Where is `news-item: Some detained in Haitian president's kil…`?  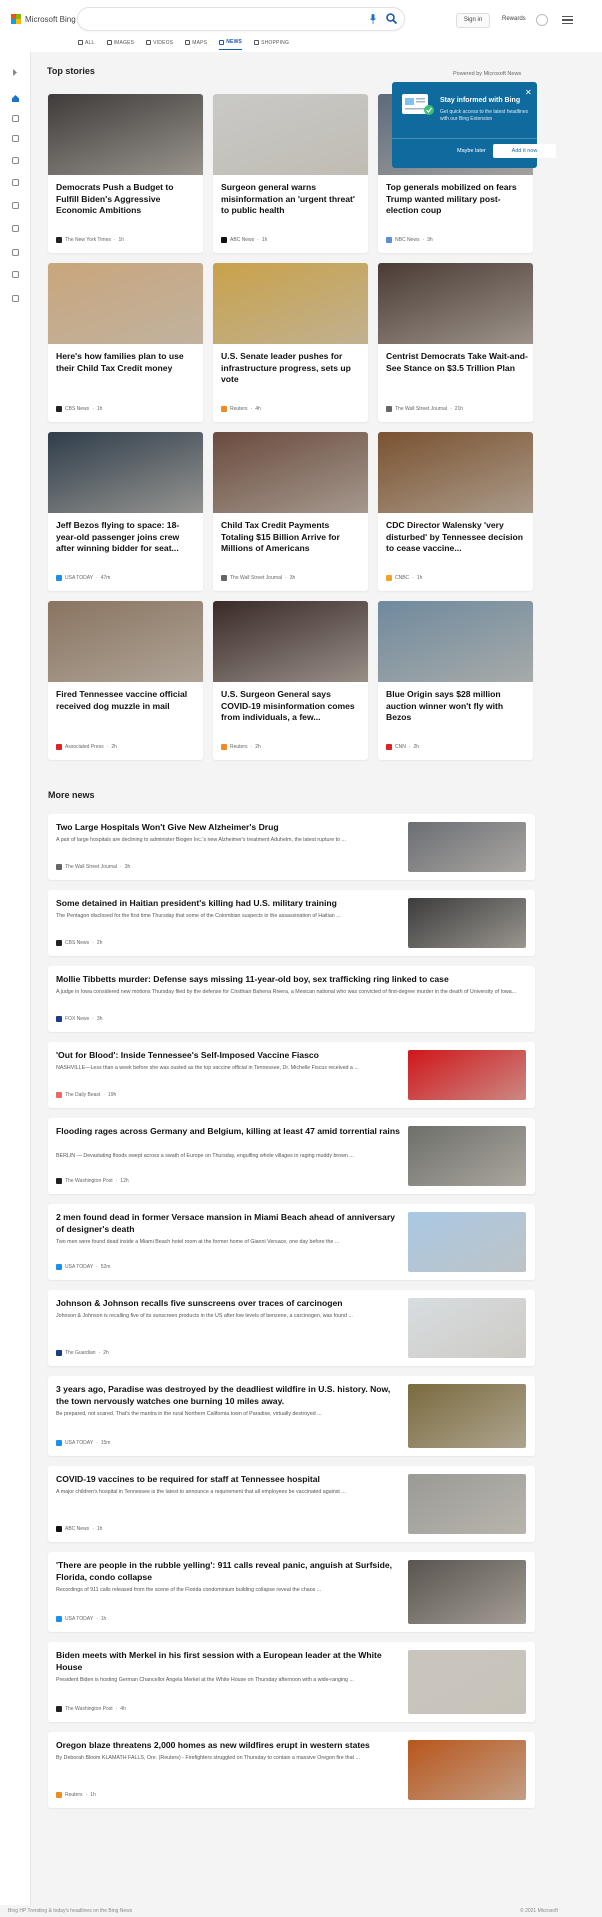
news-item: Some detained in Haitian president's kil… is located at coordinates (291, 923).